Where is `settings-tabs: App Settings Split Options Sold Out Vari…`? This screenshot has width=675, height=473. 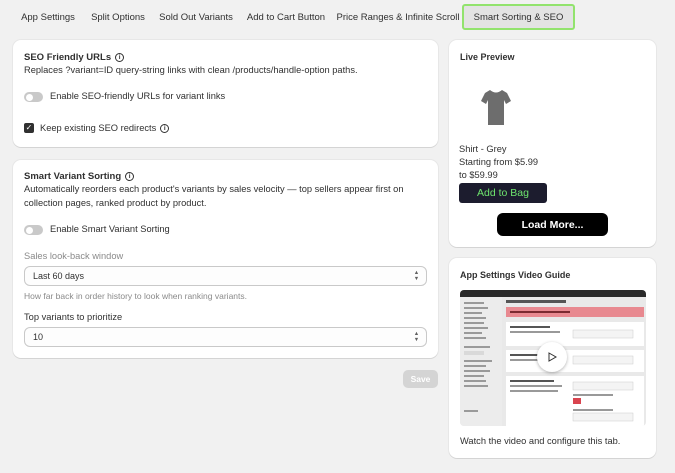
settings-tabs: App Settings Split Options Sold Out Vari… is located at coordinates (337, 18).